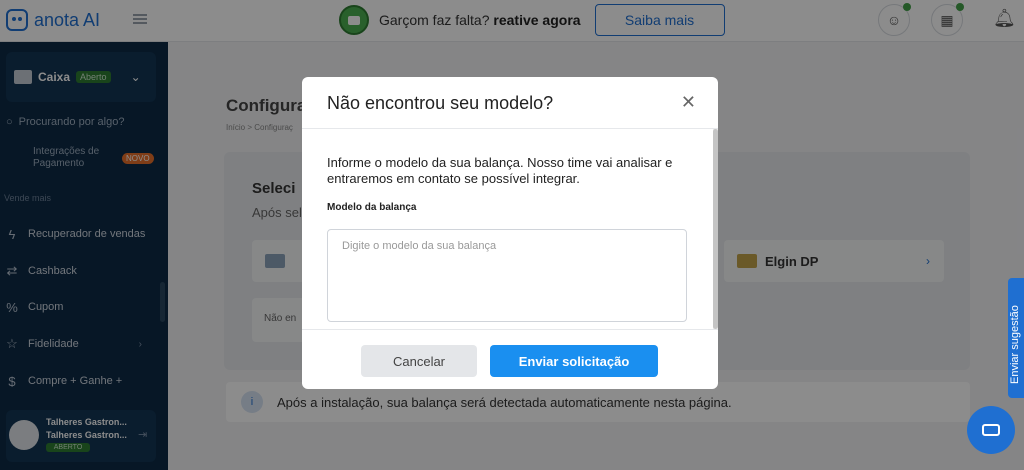 The height and width of the screenshot is (470, 1024). I want to click on chat-button, so click(991, 430).